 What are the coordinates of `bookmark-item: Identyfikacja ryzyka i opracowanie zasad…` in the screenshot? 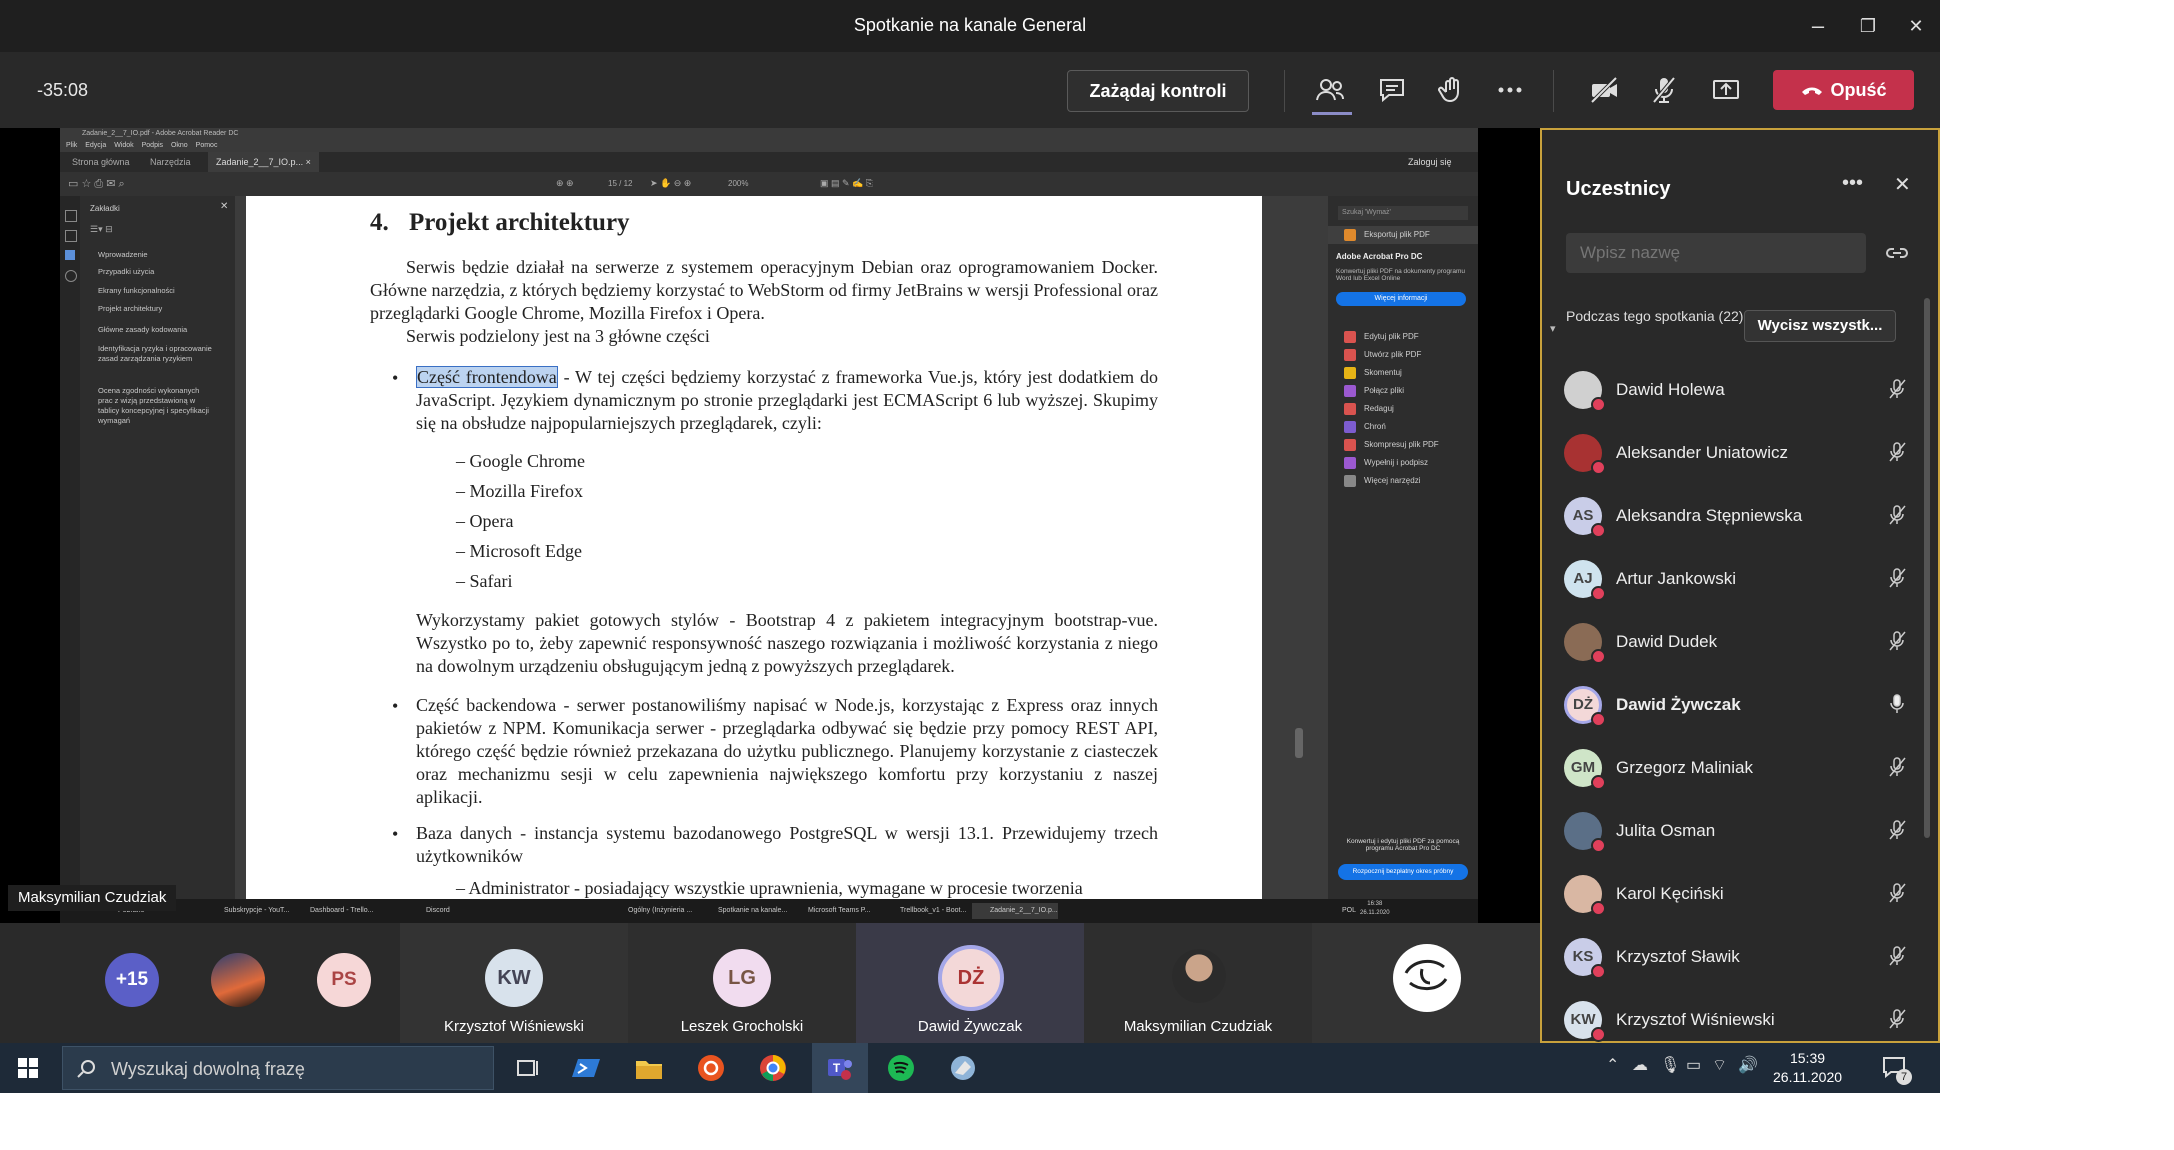 It's located at (155, 354).